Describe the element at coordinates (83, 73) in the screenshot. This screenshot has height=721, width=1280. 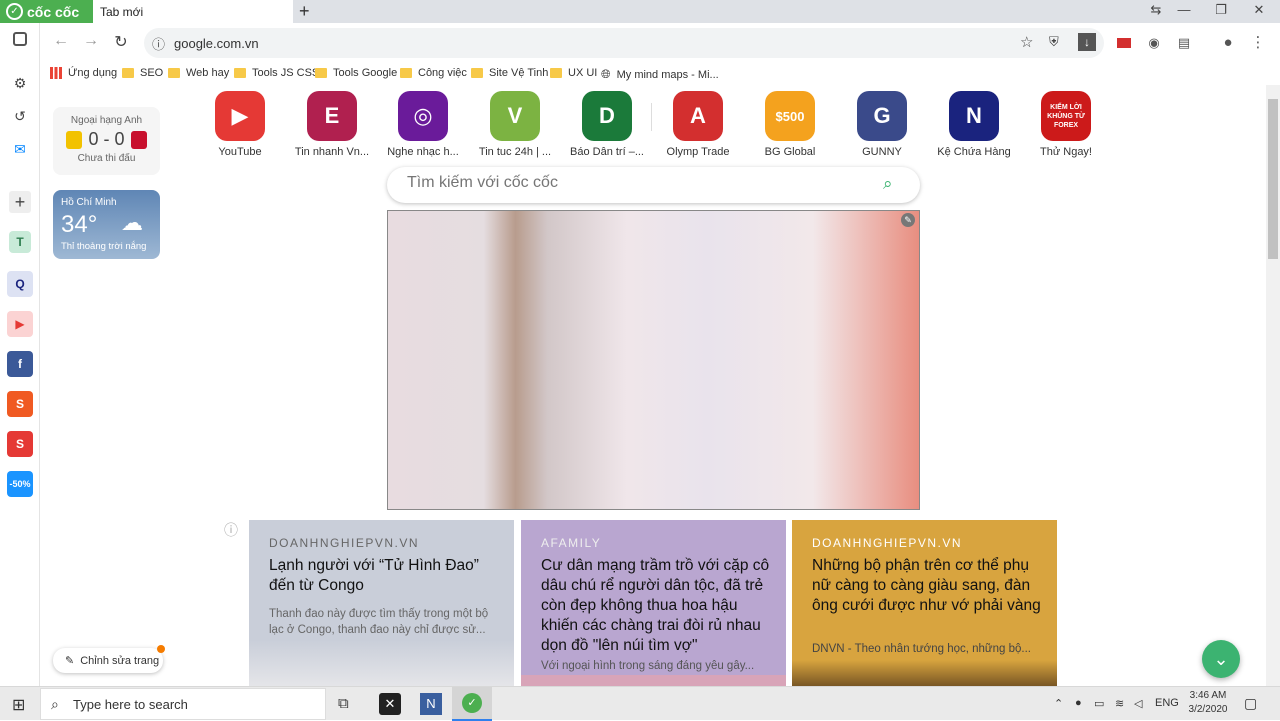
I see `bookmark-apps: Ứng dụng` at that location.